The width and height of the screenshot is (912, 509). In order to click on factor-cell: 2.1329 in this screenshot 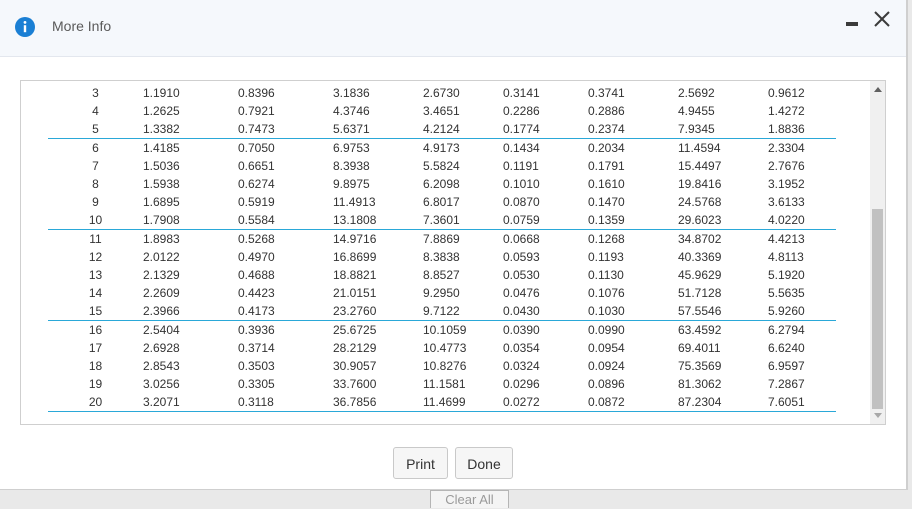, I will do `click(161, 275)`.